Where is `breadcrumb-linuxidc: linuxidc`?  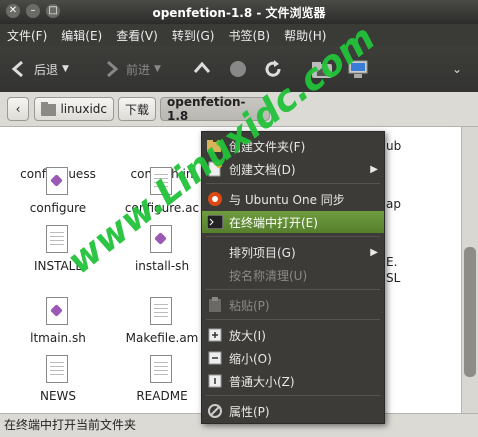
breadcrumb-linuxidc: linuxidc is located at coordinates (74, 109).